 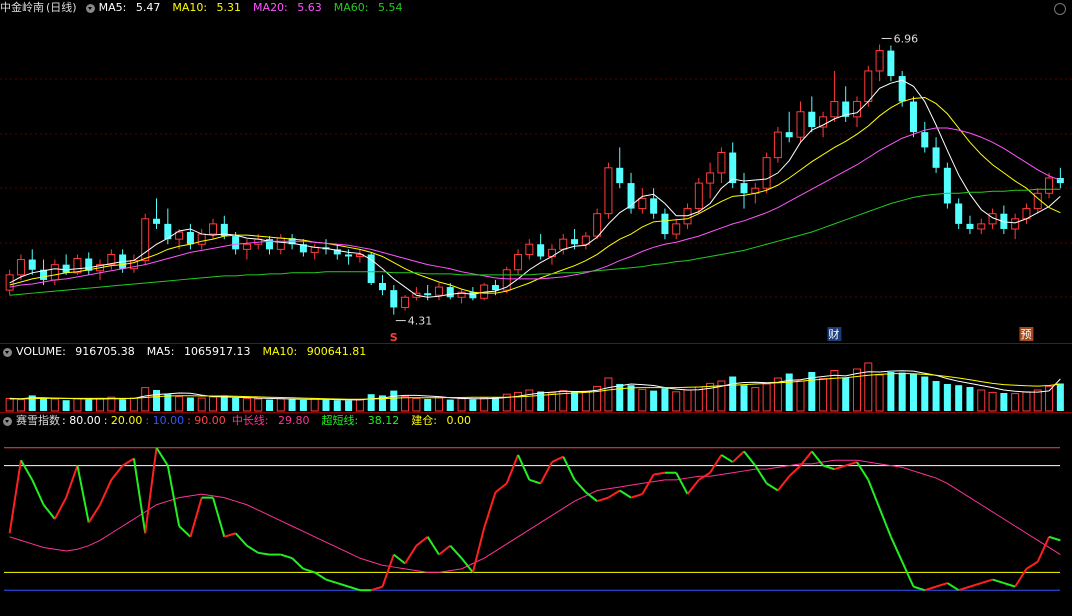 What do you see at coordinates (906, 38) in the screenshot?
I see `high-price-label: 6.96` at bounding box center [906, 38].